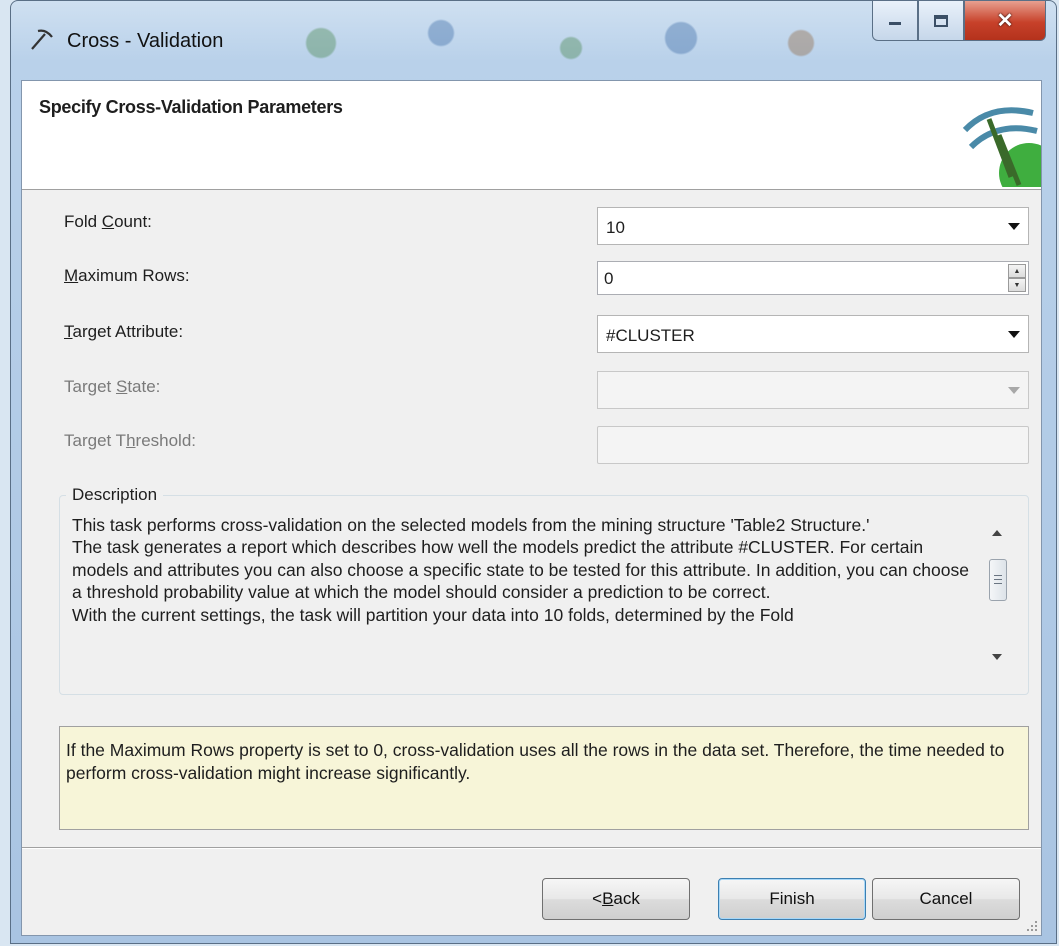 The image size is (1059, 946). Describe the element at coordinates (616, 899) in the screenshot. I see `back-button: < Back` at that location.